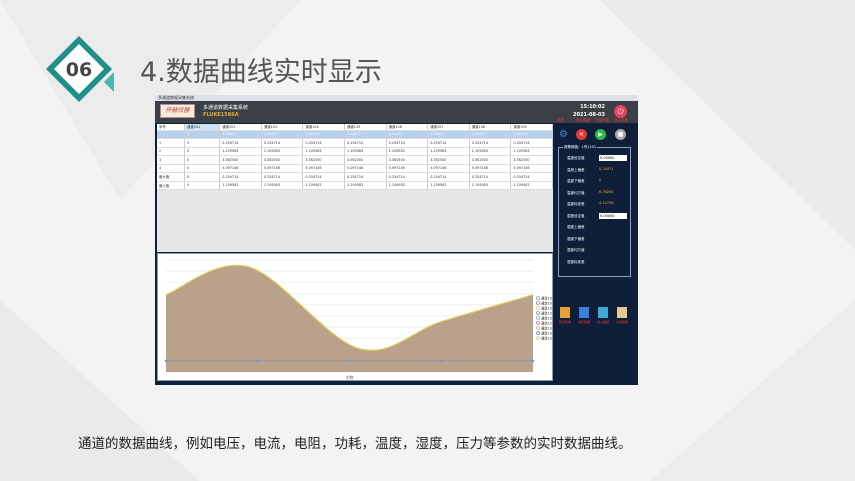 This screenshot has height=481, width=855. What do you see at coordinates (576, 169) in the screenshot?
I see `field-label: 温度上偏差` at bounding box center [576, 169].